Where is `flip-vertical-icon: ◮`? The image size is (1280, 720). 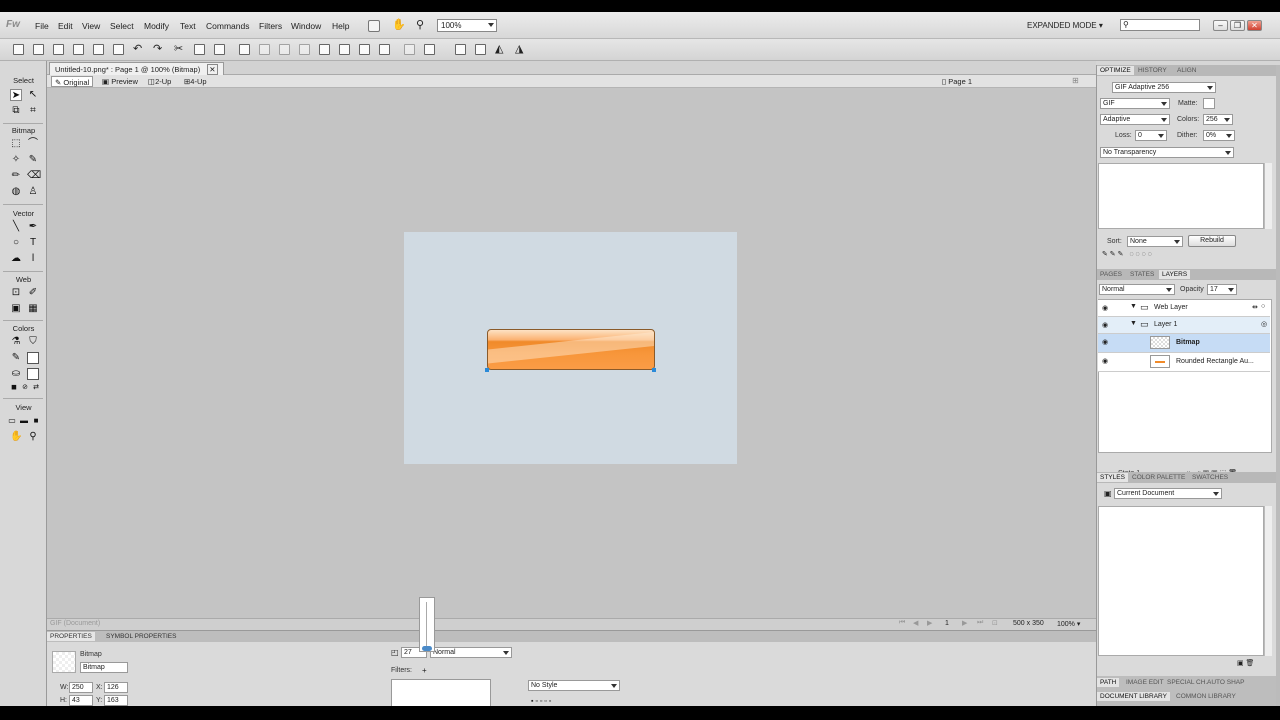
flip-vertical-icon: ◮ is located at coordinates (519, 48).